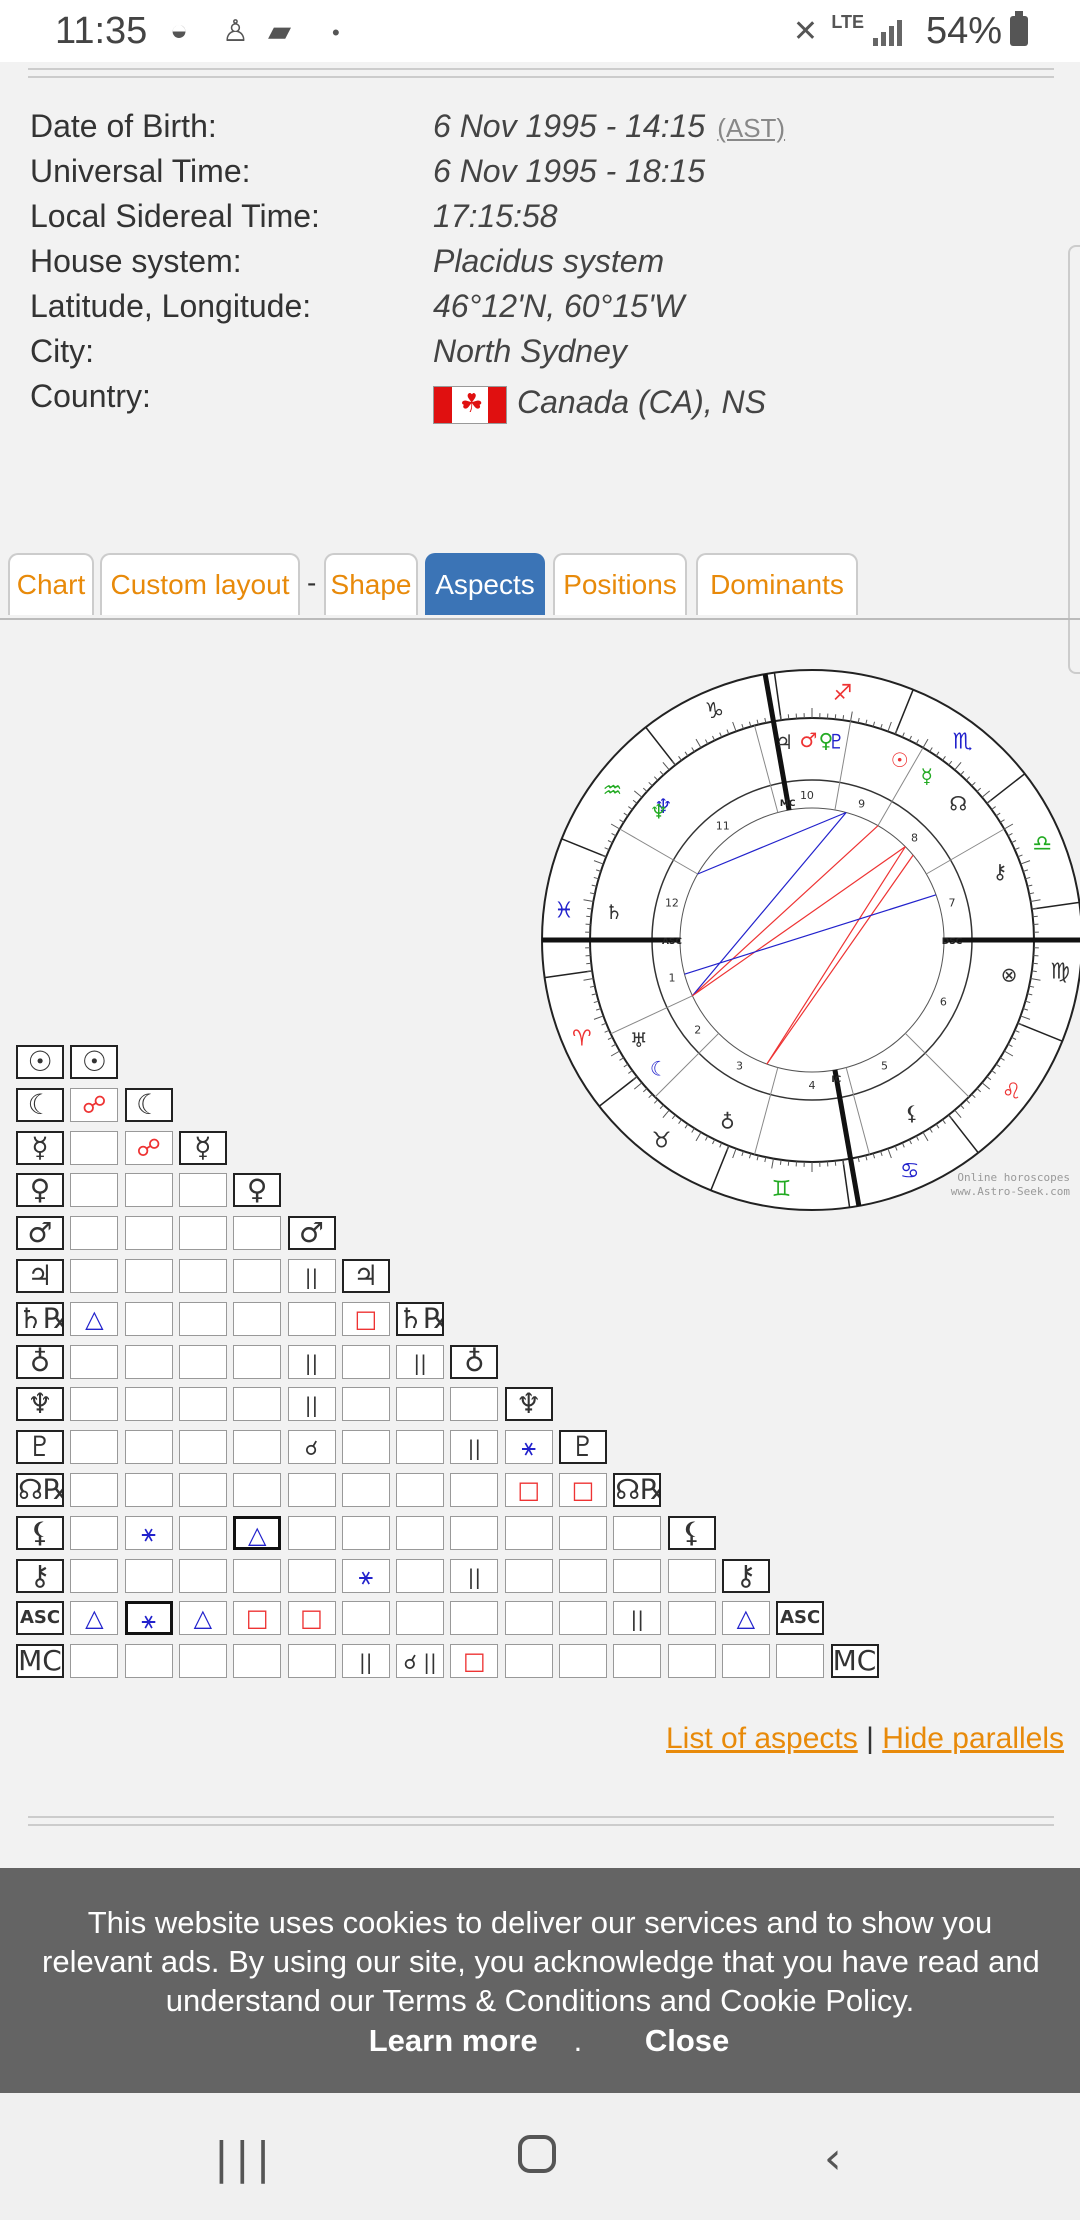  I want to click on back-icon: ‹, so click(833, 2158).